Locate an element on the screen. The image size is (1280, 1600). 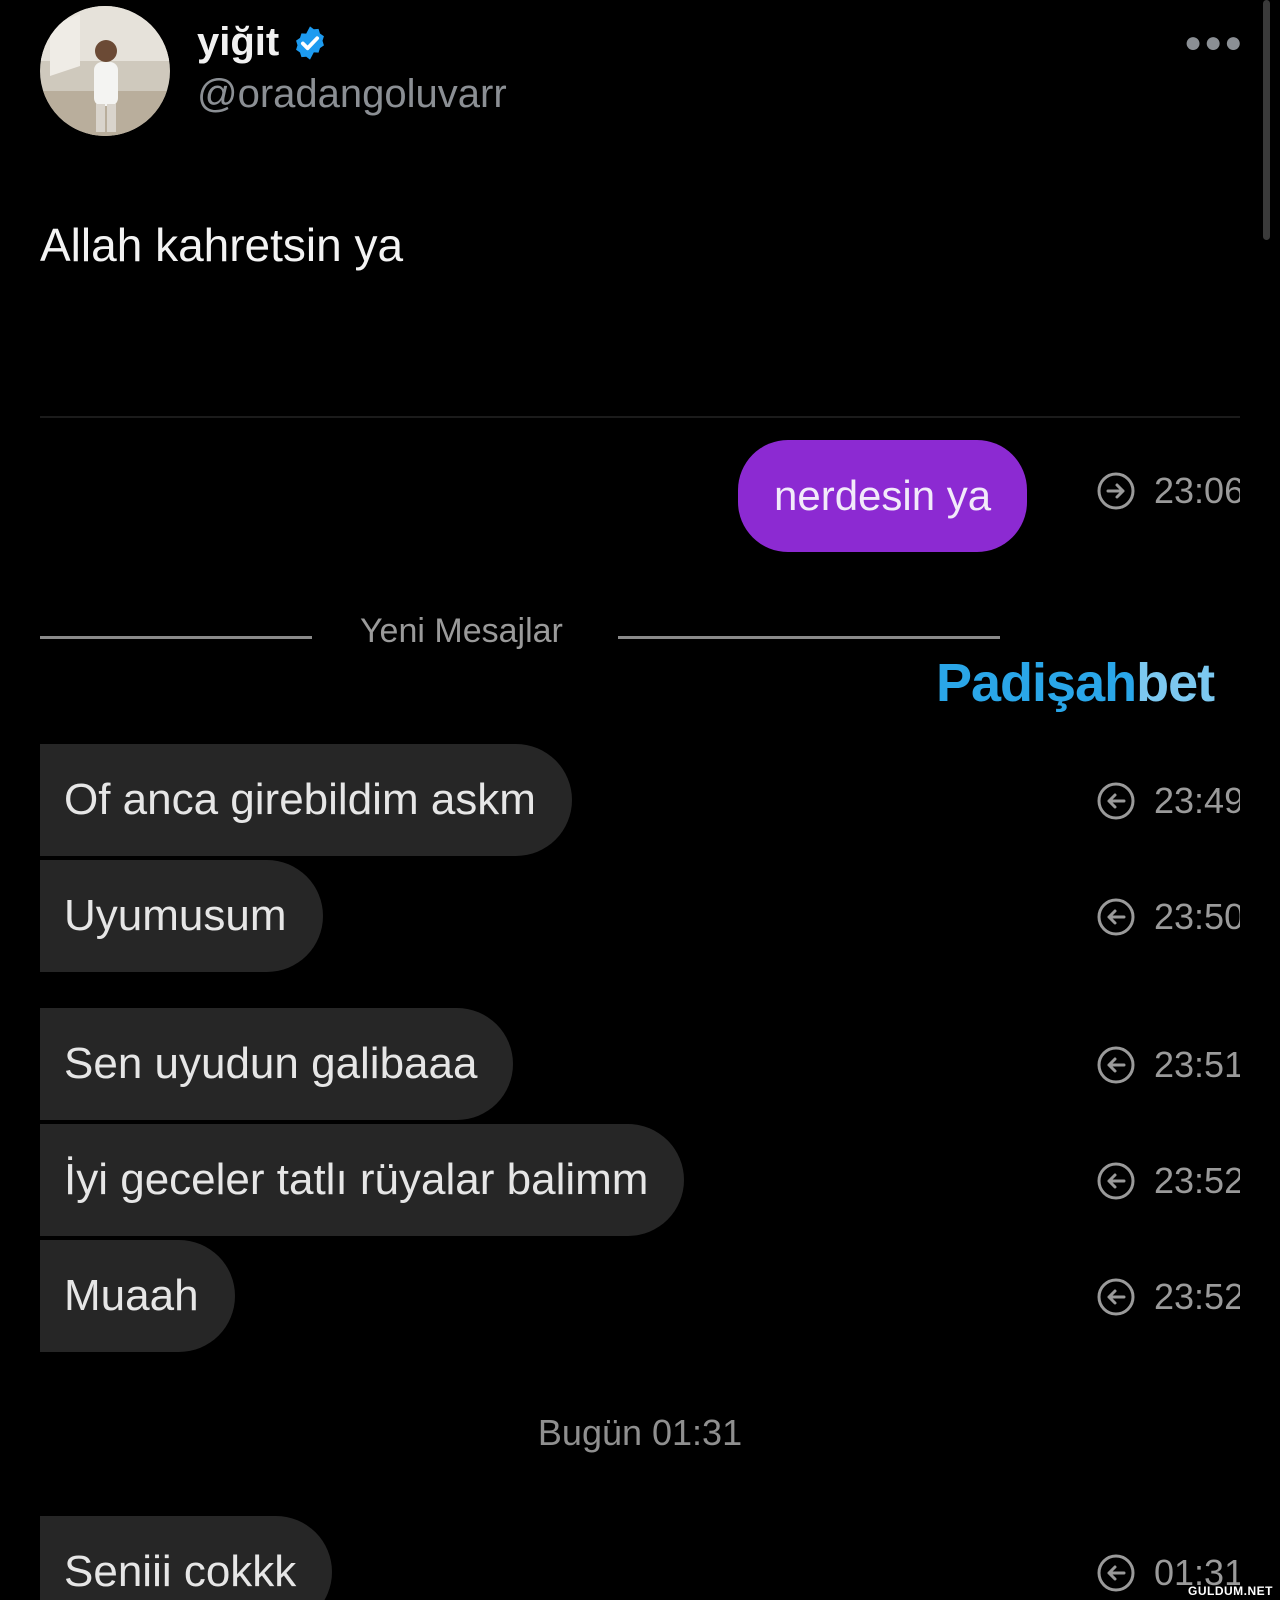
incoming-message-bubble: Muaah is located at coordinates (137, 1296).